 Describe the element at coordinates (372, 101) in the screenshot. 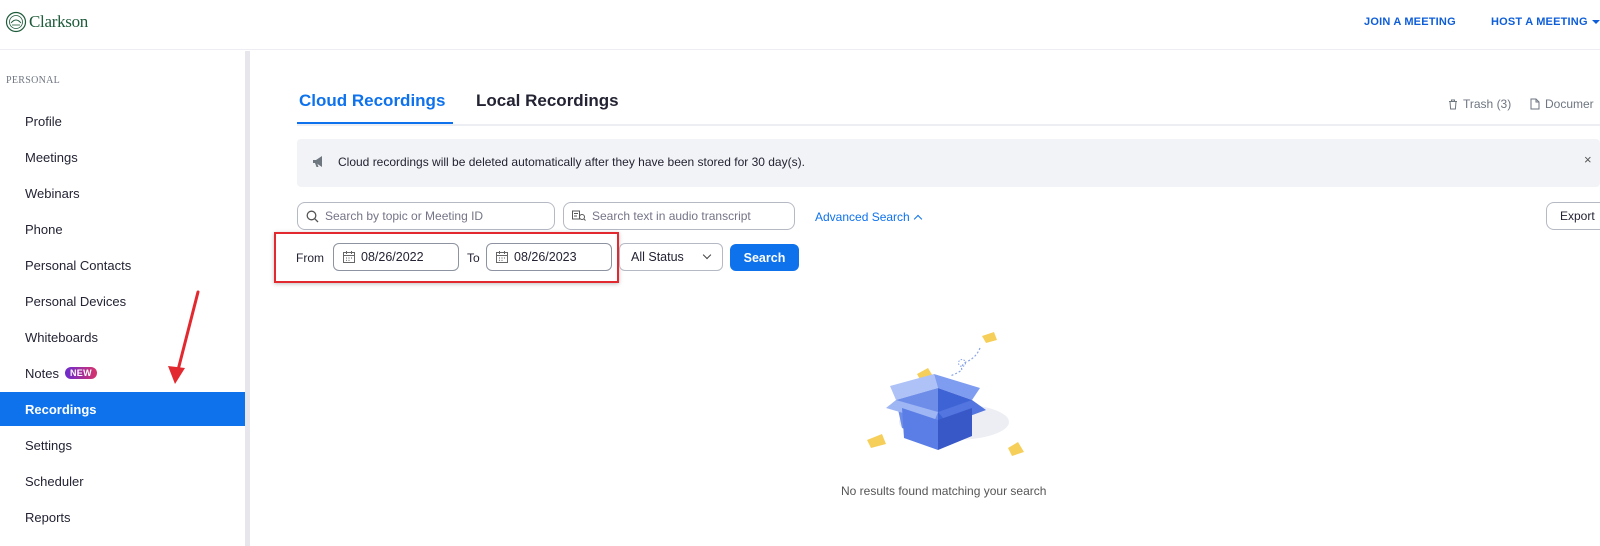

I see `tab-cloud-recordings: Cloud Recordings` at that location.